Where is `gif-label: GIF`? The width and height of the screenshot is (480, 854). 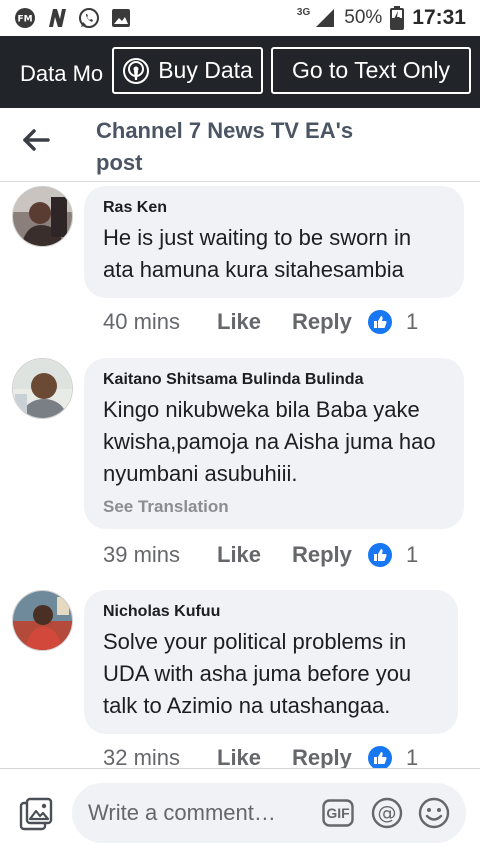 gif-label: GIF is located at coordinates (338, 813).